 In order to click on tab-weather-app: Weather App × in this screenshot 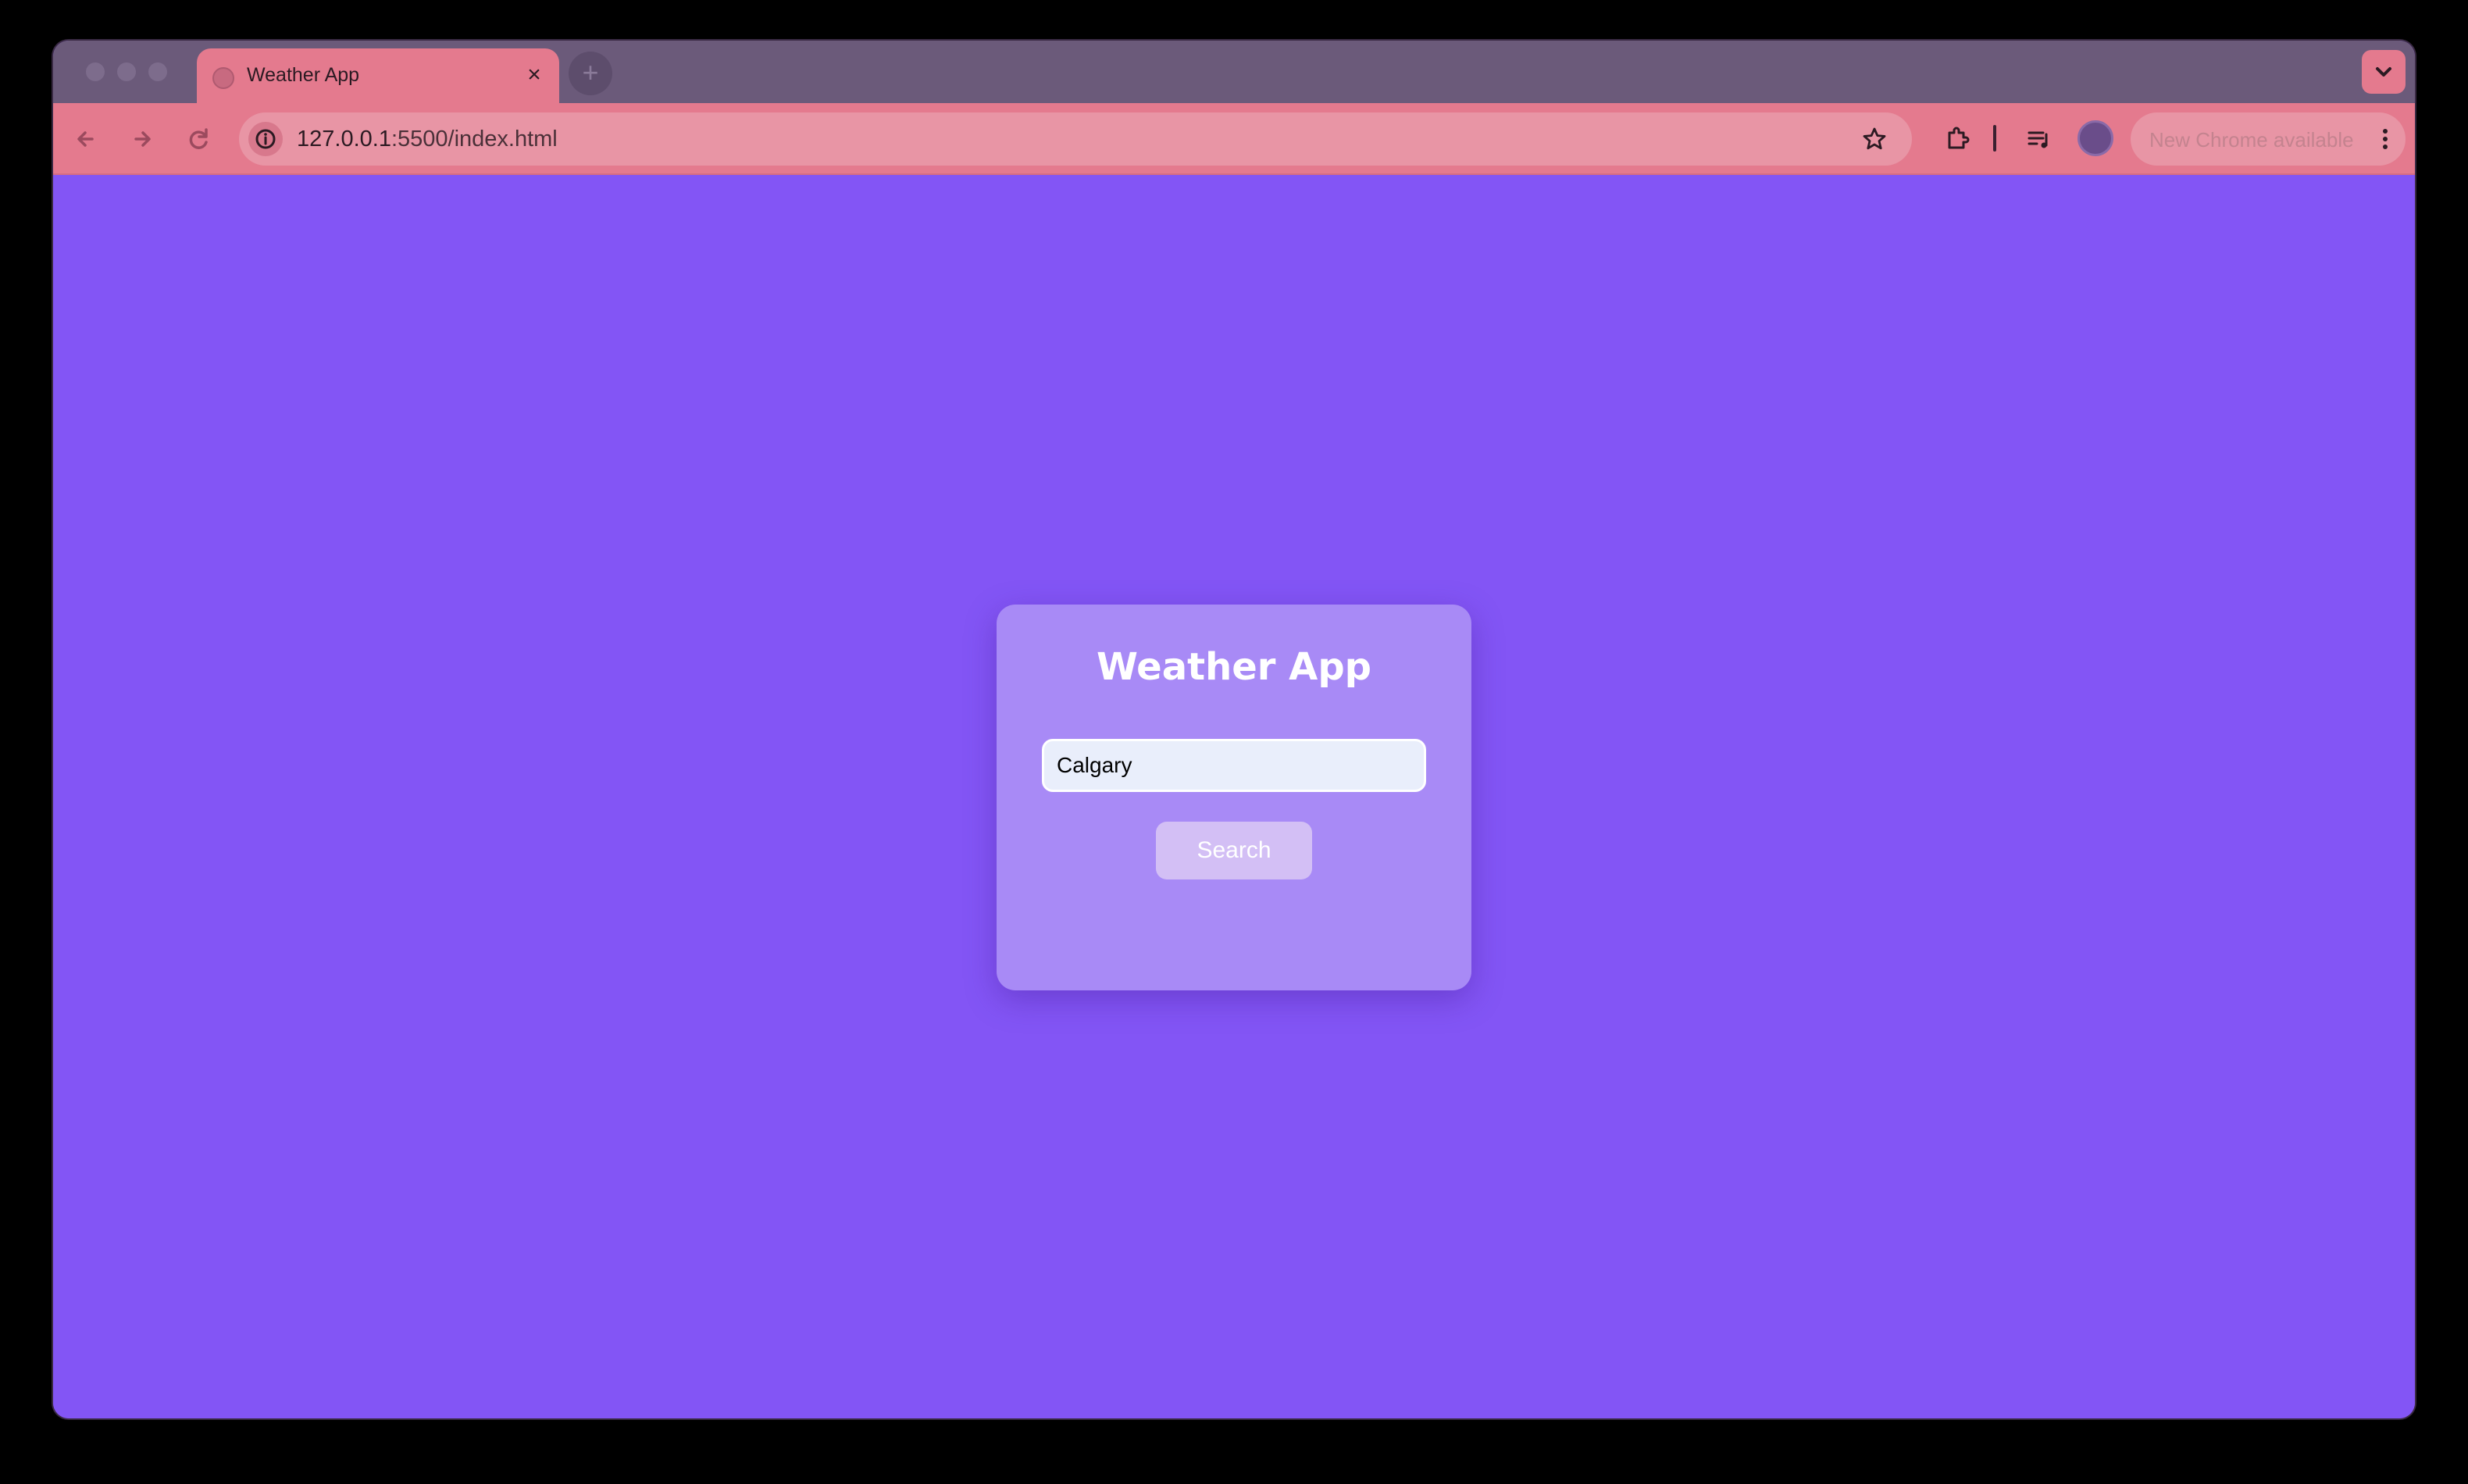, I will do `click(378, 76)`.